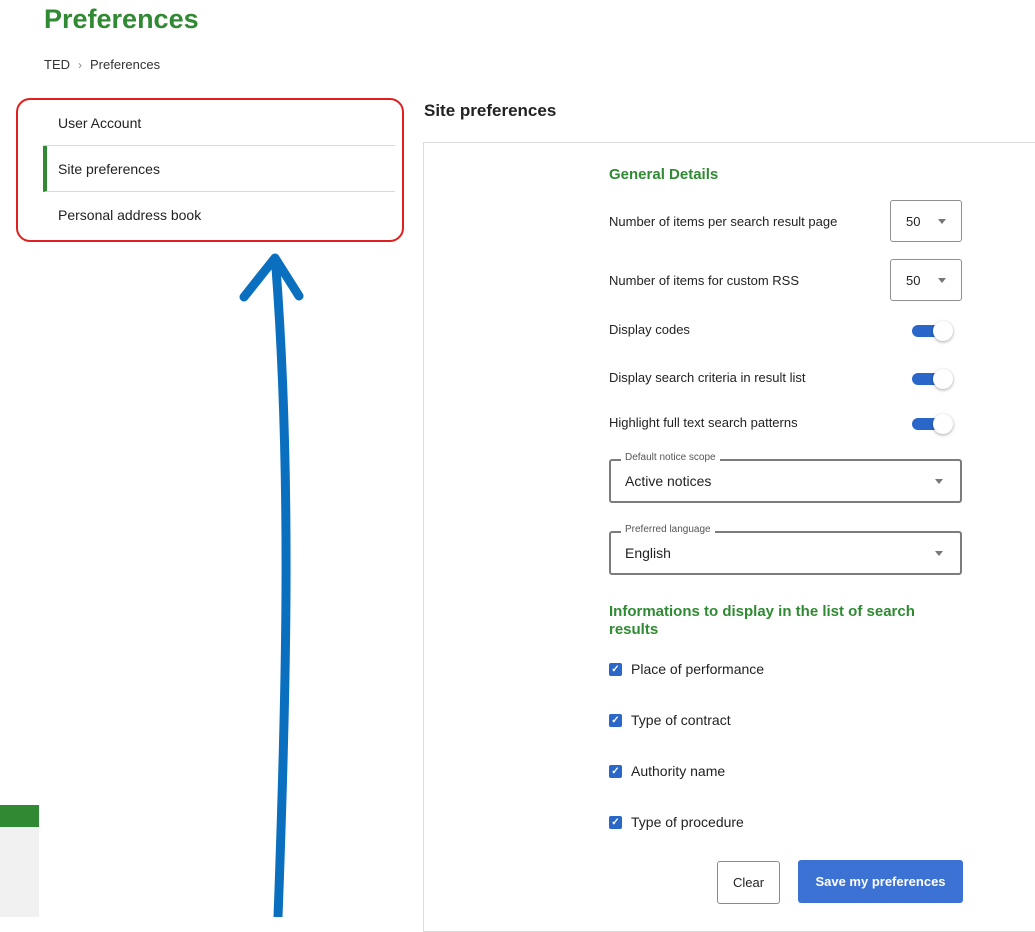 The image size is (1035, 932). What do you see at coordinates (723, 221) in the screenshot?
I see `items-per-page-label: Number of items per search result page` at bounding box center [723, 221].